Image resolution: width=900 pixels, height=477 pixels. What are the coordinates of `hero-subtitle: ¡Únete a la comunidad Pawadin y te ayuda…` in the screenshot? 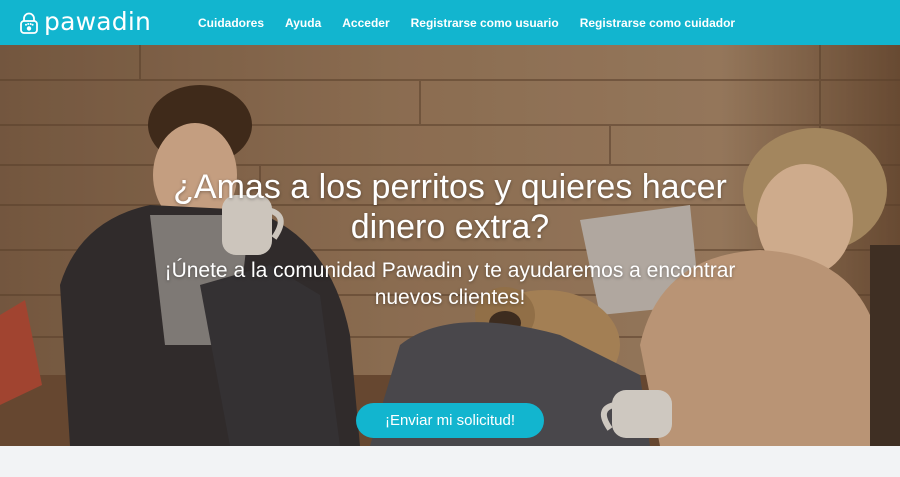 It's located at (450, 284).